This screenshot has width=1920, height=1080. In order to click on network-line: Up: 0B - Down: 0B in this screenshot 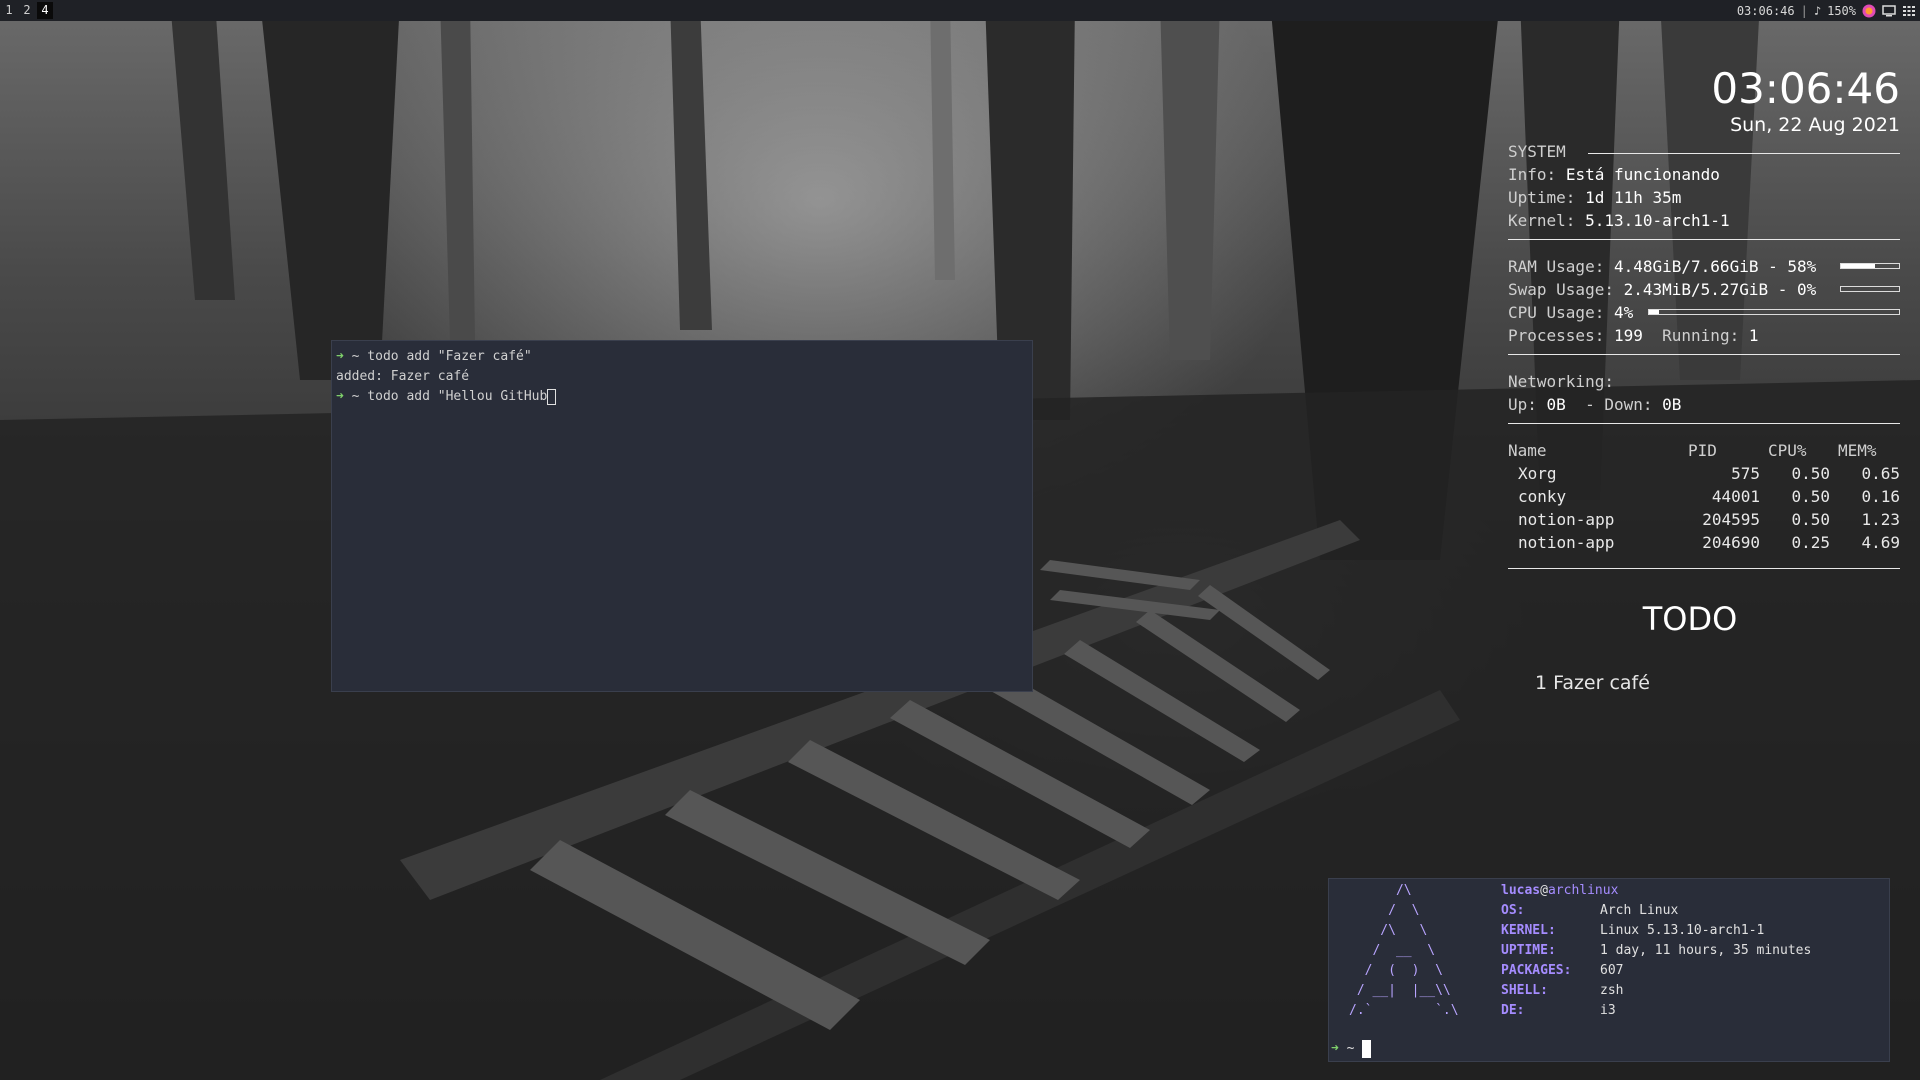, I will do `click(1594, 404)`.